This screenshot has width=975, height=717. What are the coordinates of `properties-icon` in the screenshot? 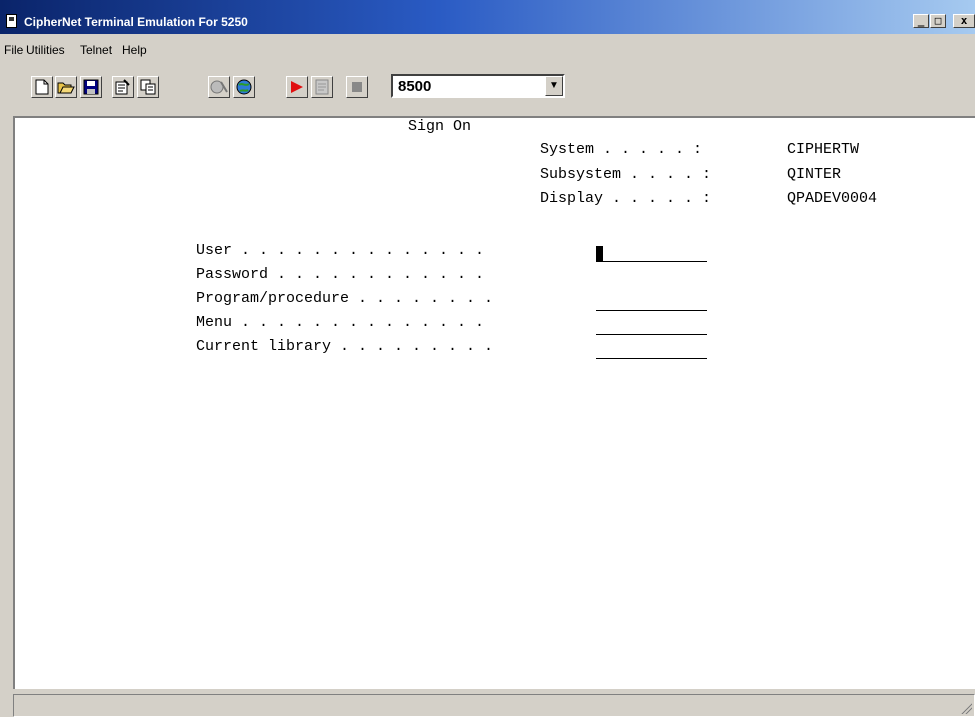 It's located at (122, 87).